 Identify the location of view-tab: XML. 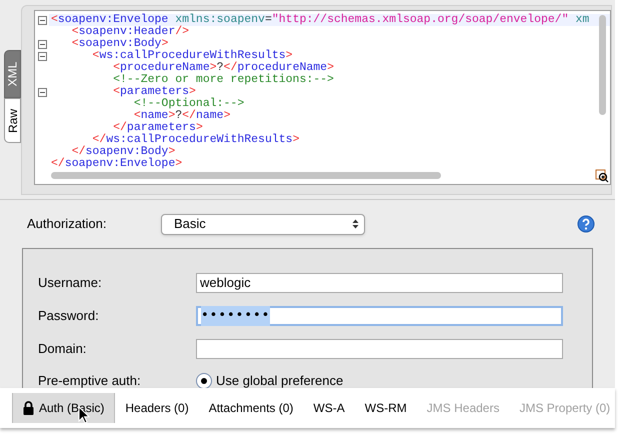
(12, 74).